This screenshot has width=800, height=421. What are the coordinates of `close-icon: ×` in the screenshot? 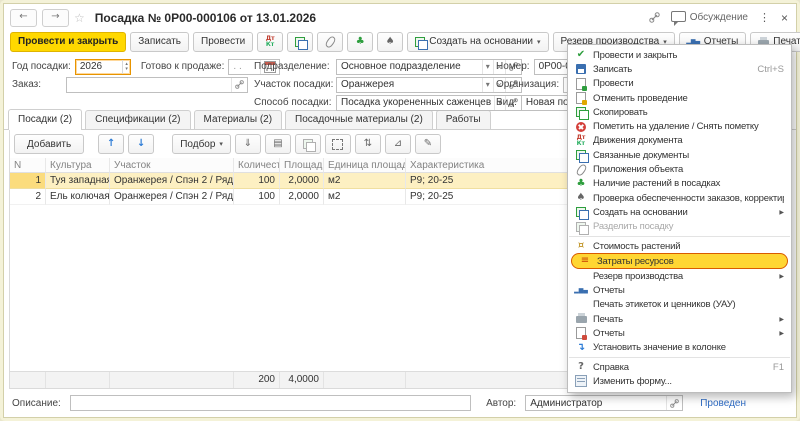 It's located at (784, 18).